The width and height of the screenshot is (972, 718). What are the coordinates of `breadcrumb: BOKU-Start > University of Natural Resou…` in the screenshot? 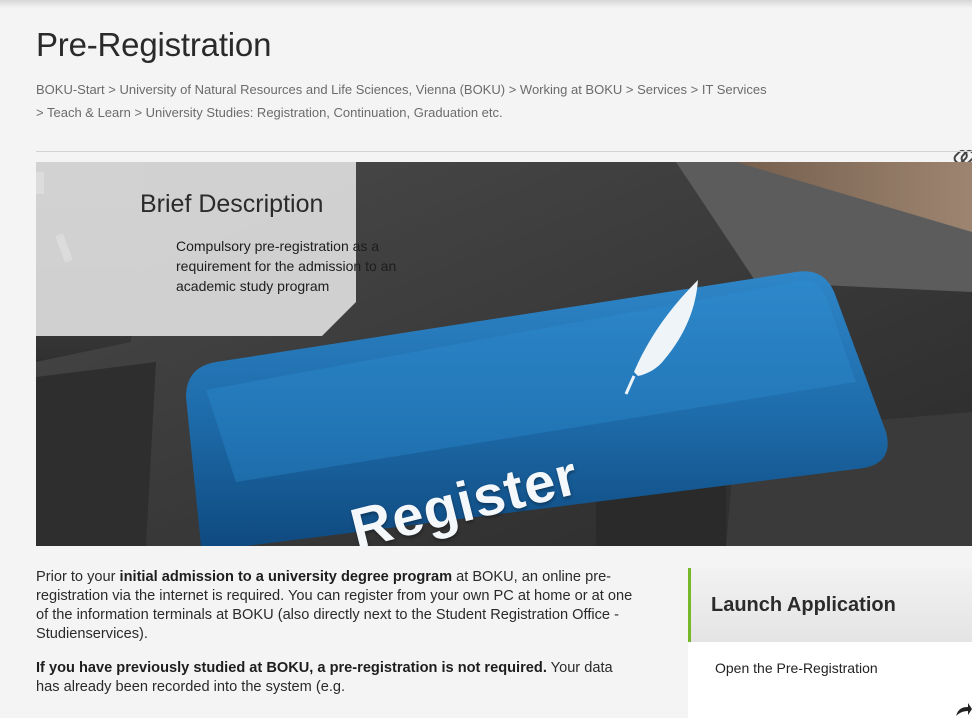 It's located at (486, 101).